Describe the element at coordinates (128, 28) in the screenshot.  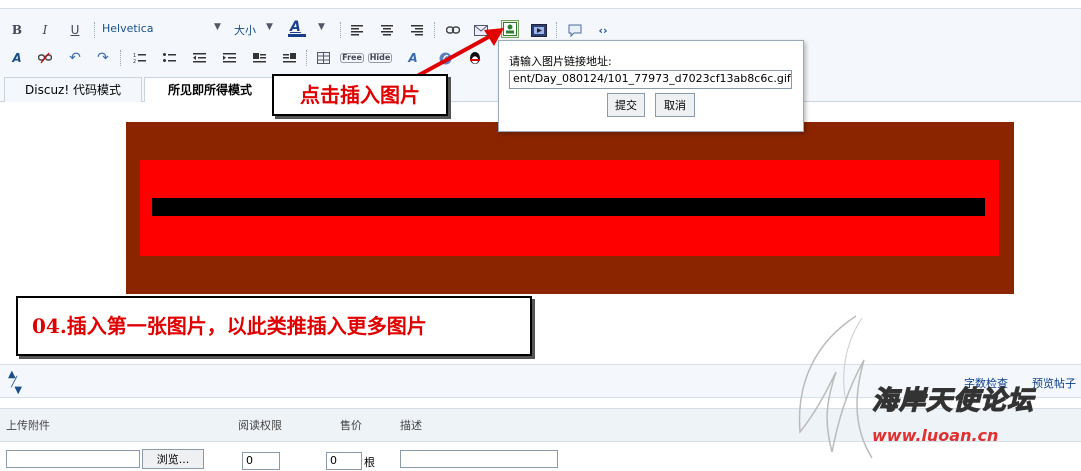
I see `font-name-value: Helvetica` at that location.